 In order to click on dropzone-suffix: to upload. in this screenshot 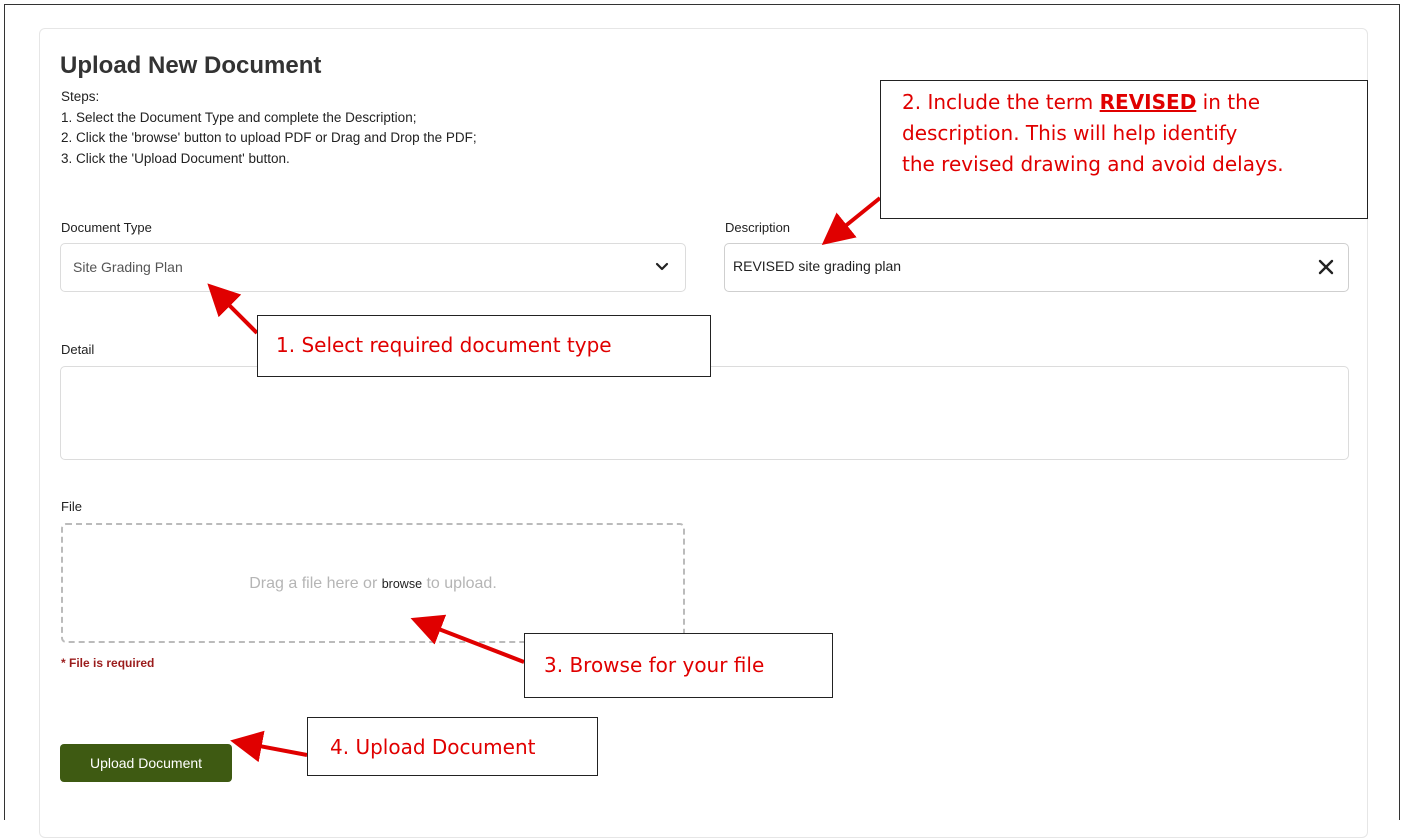, I will do `click(459, 583)`.